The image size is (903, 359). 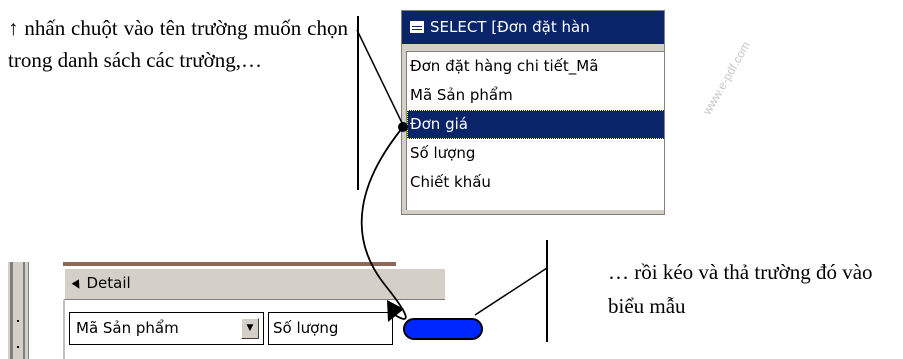 I want to click on callout-pointer-right, so click(x=511, y=291).